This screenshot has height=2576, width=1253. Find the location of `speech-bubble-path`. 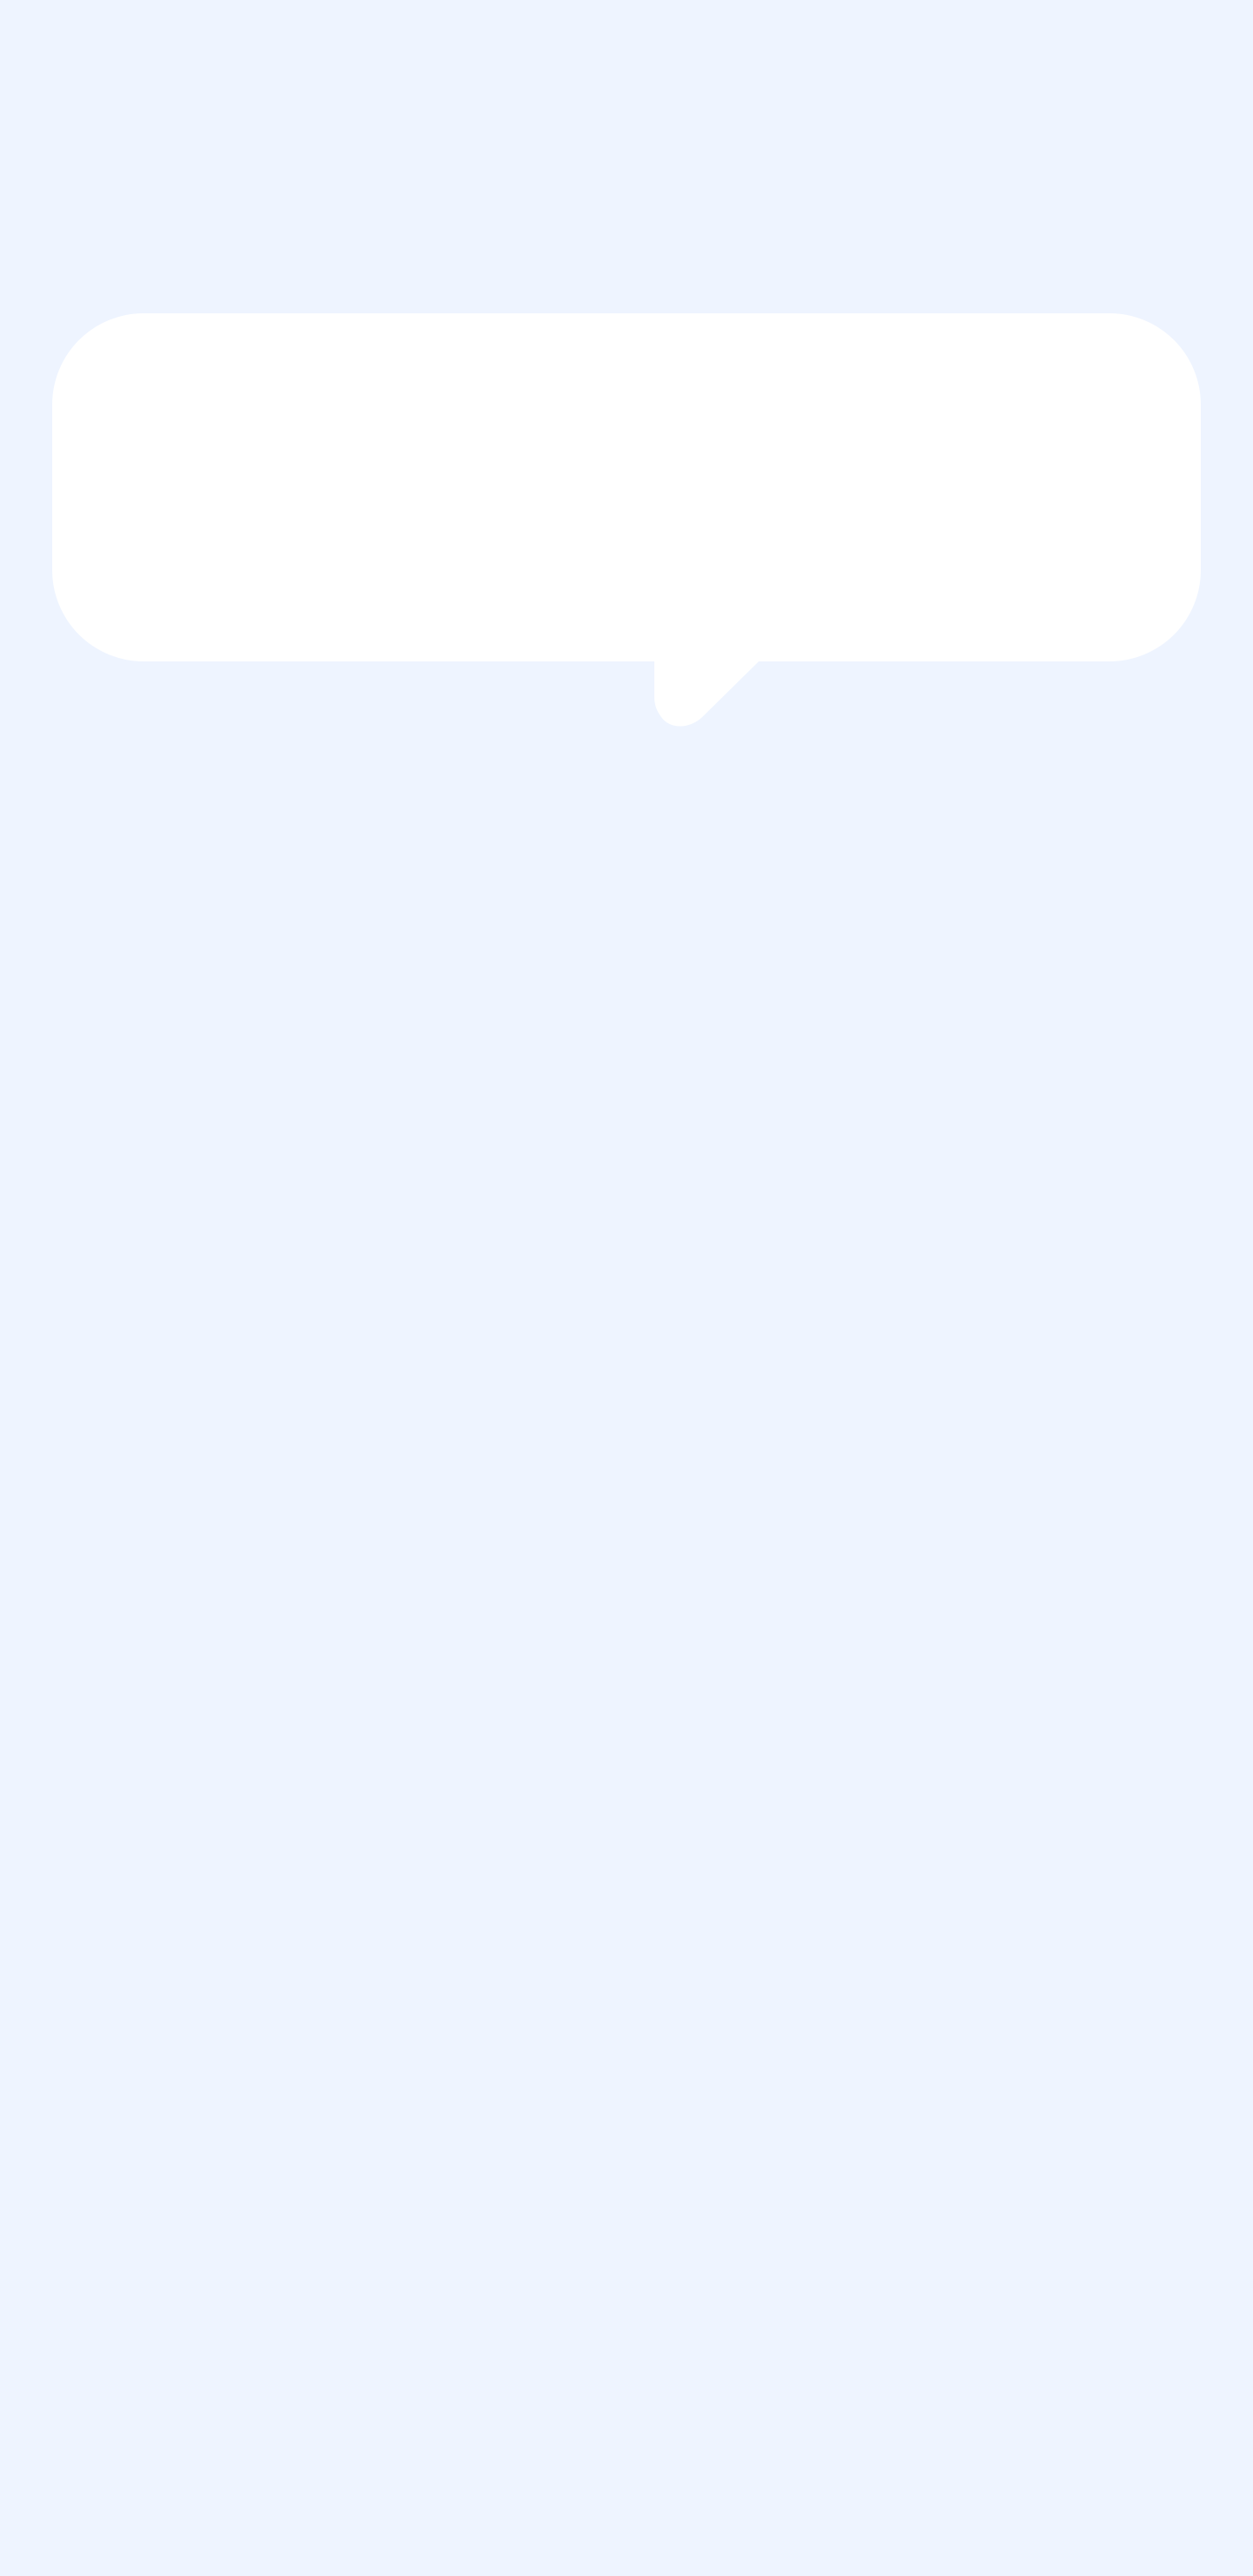

speech-bubble-path is located at coordinates (626, 520).